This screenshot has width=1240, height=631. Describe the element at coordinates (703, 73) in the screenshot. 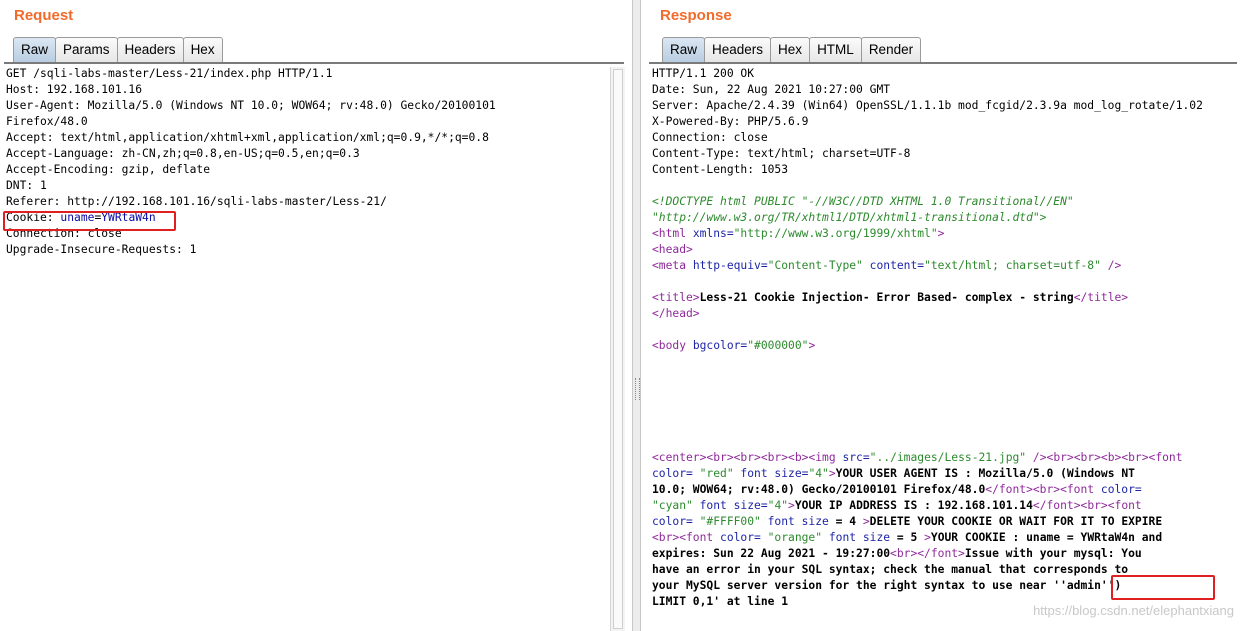

I see `response-header-line: HTTP/1.1 200 OK` at that location.